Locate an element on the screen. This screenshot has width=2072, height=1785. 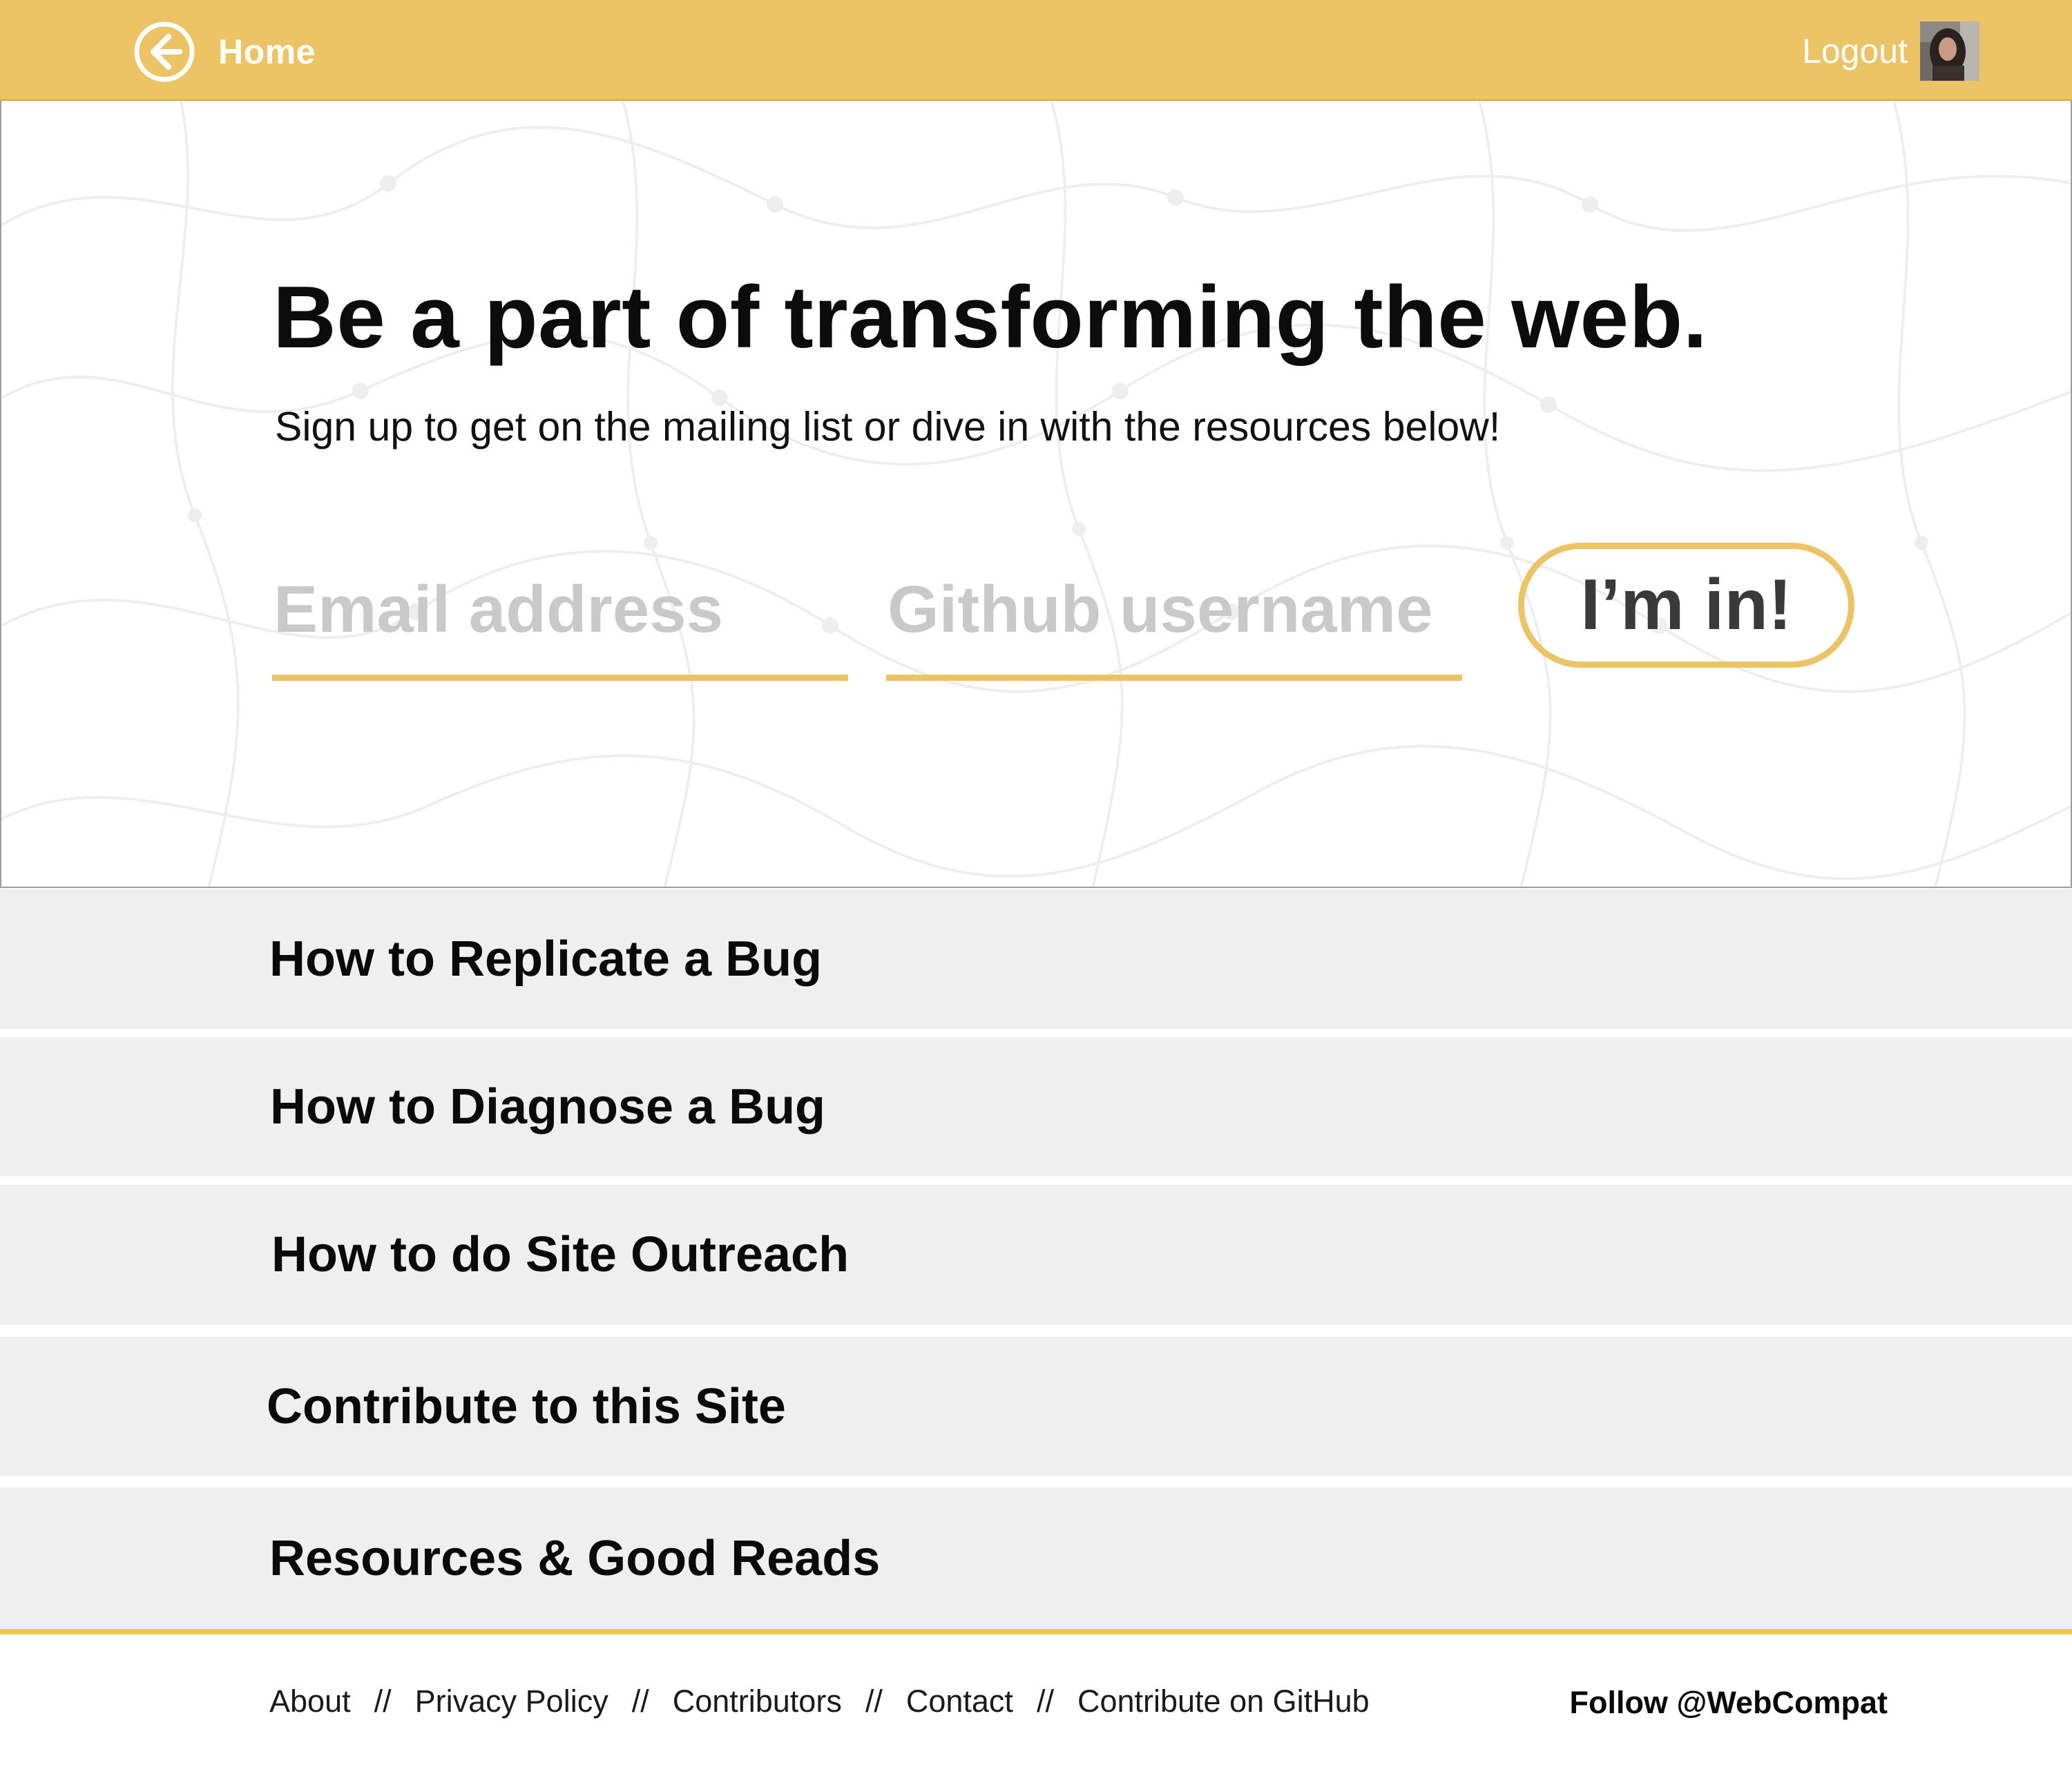
resource-item-diagnose-bug: How to Diagnose a Bug is located at coordinates (1036, 1107).